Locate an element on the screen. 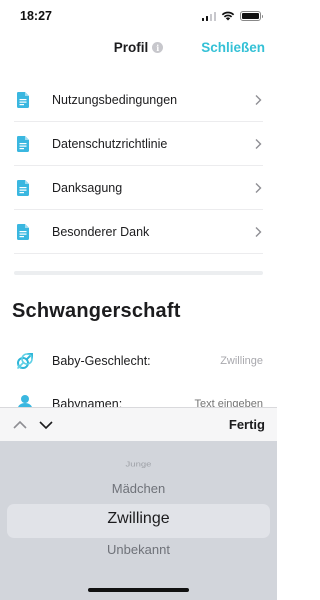 This screenshot has height=600, width=320. baby-gender-row: Baby-Geschlecht: Zwillinge is located at coordinates (138, 361).